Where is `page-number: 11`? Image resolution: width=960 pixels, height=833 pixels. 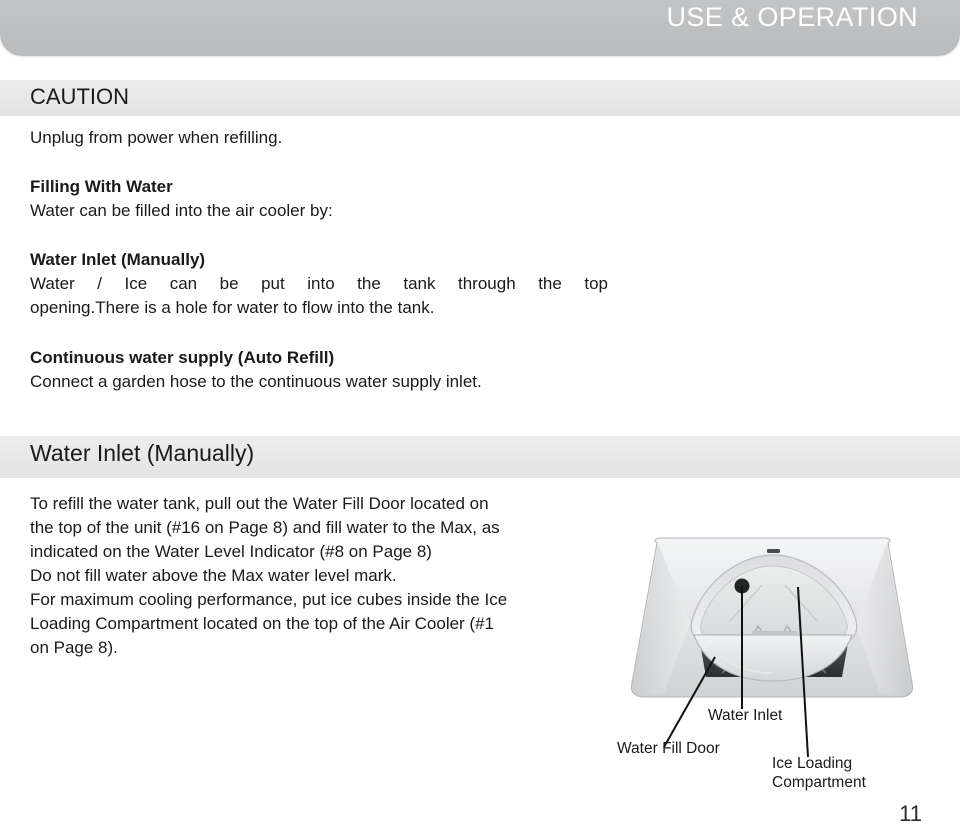 page-number: 11 is located at coordinates (910, 813).